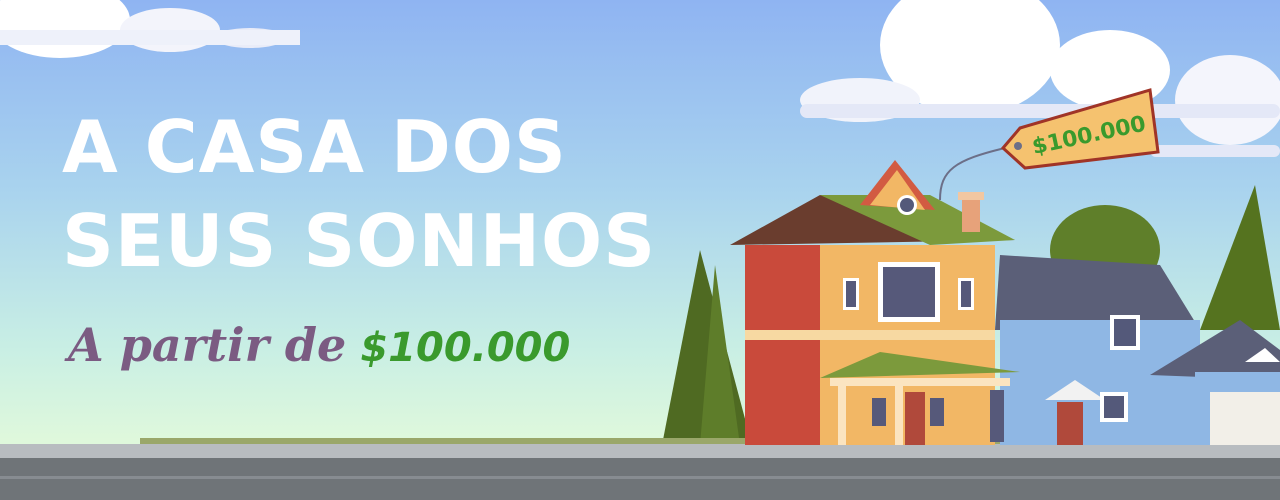  What do you see at coordinates (1097, 350) in the screenshot?
I see `blue-house` at bounding box center [1097, 350].